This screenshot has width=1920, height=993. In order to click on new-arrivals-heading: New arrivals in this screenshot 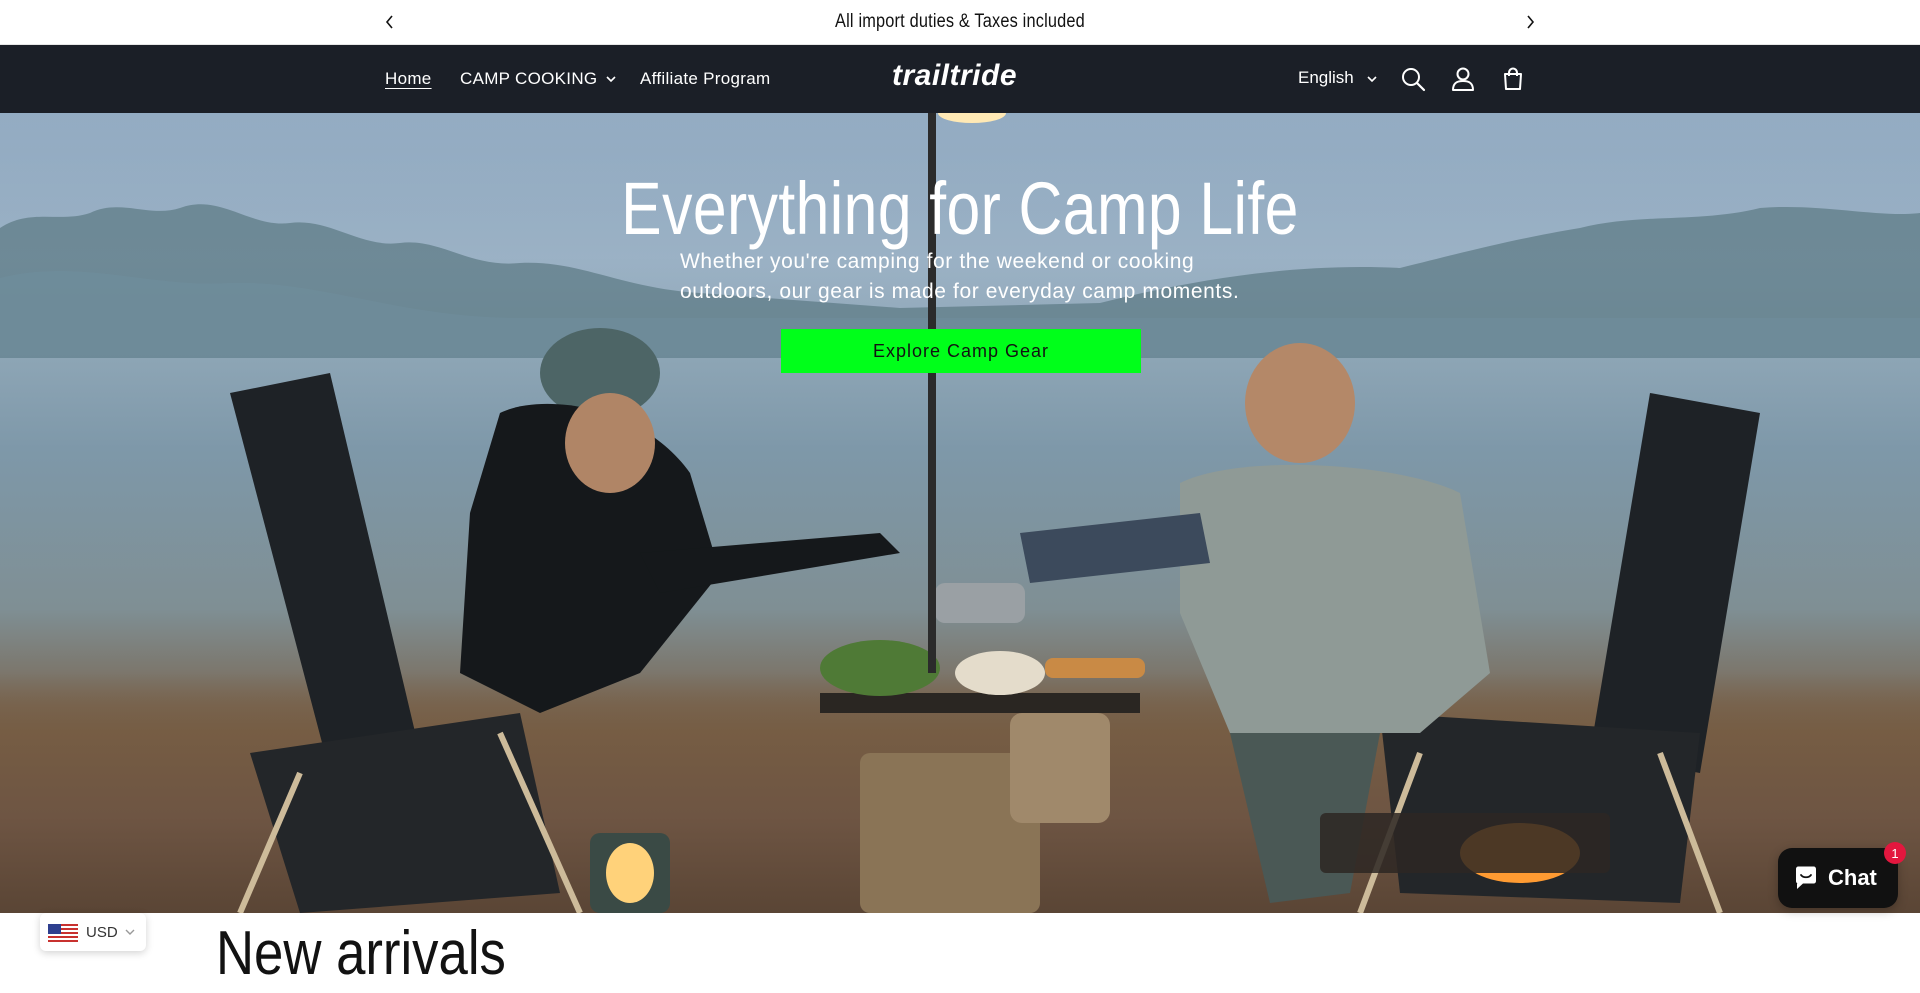, I will do `click(361, 953)`.